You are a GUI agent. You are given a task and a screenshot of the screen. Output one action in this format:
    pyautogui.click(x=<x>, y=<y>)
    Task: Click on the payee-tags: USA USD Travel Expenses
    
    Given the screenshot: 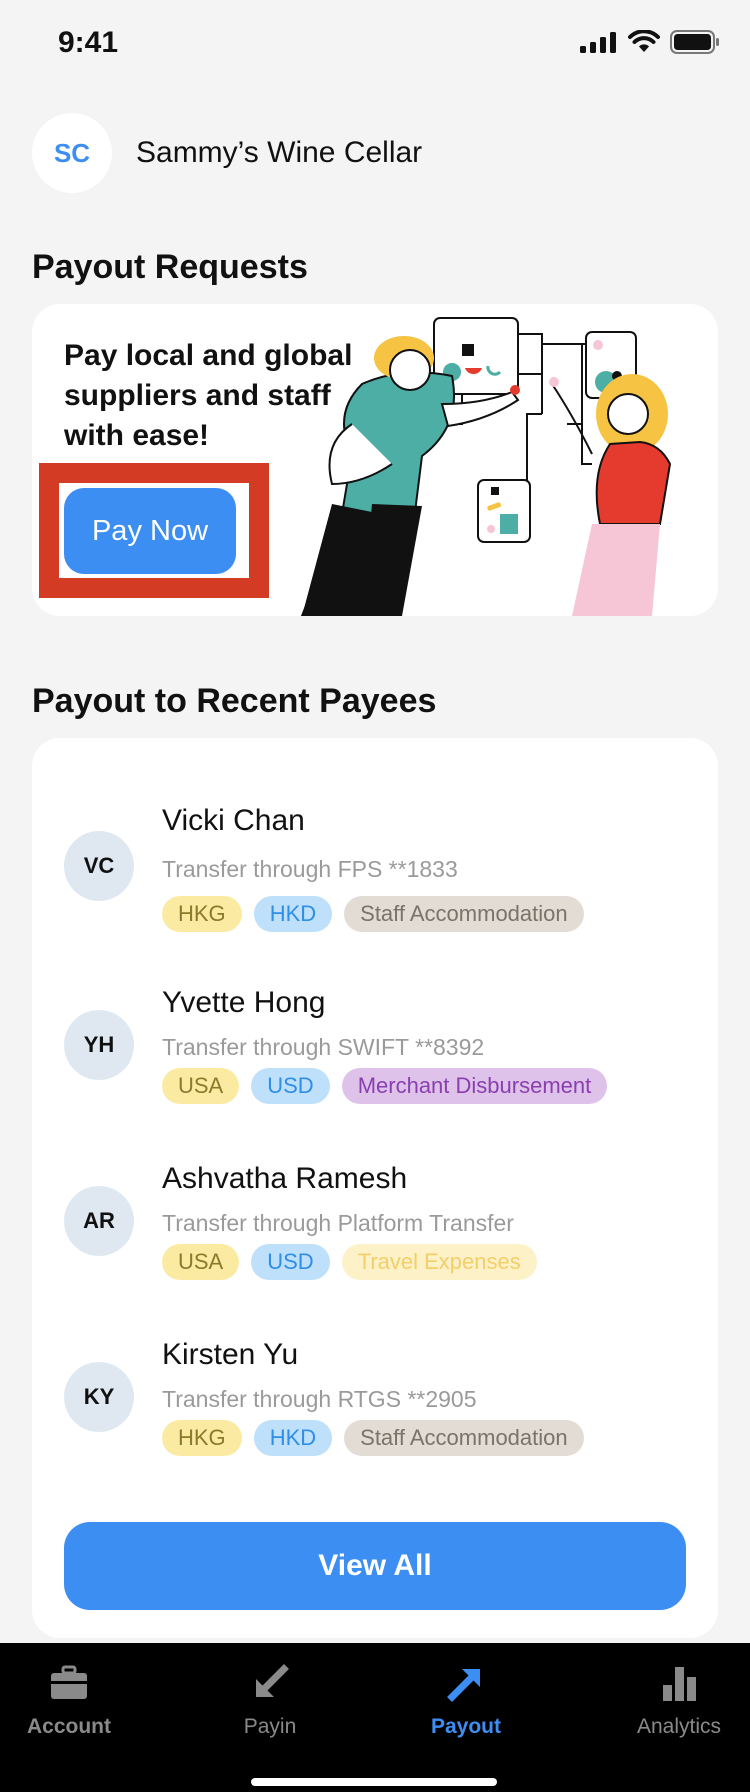 What is the action you would take?
    pyautogui.click(x=349, y=1262)
    